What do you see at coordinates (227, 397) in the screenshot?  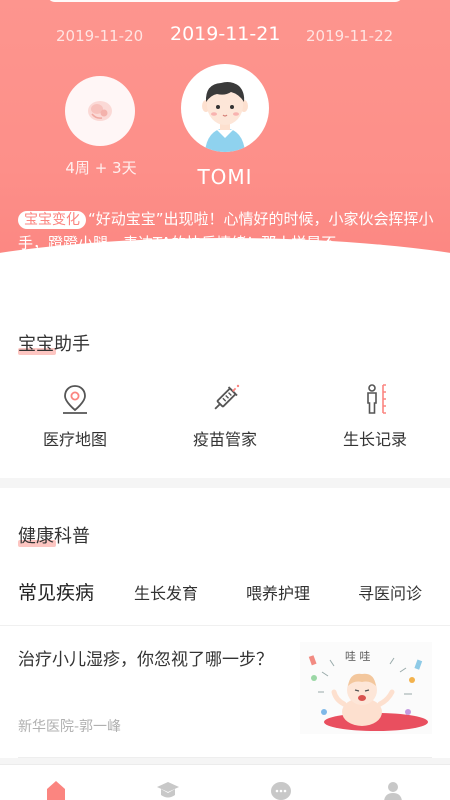 I see `syringe-icon` at bounding box center [227, 397].